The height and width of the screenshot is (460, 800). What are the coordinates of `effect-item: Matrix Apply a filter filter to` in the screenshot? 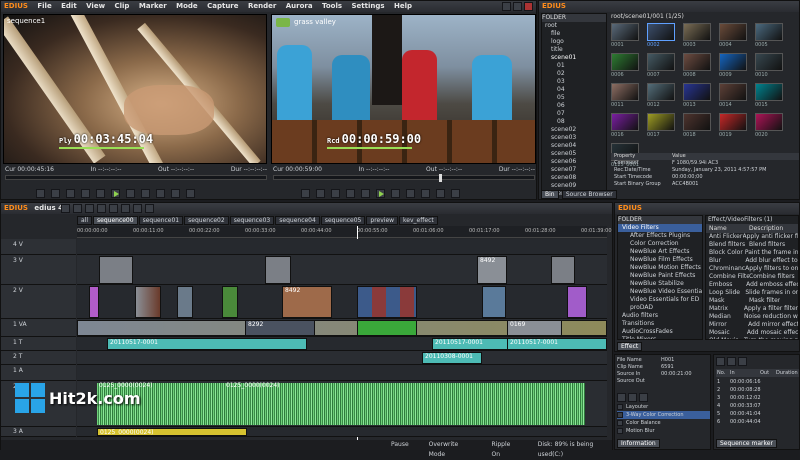 It's located at (752, 309).